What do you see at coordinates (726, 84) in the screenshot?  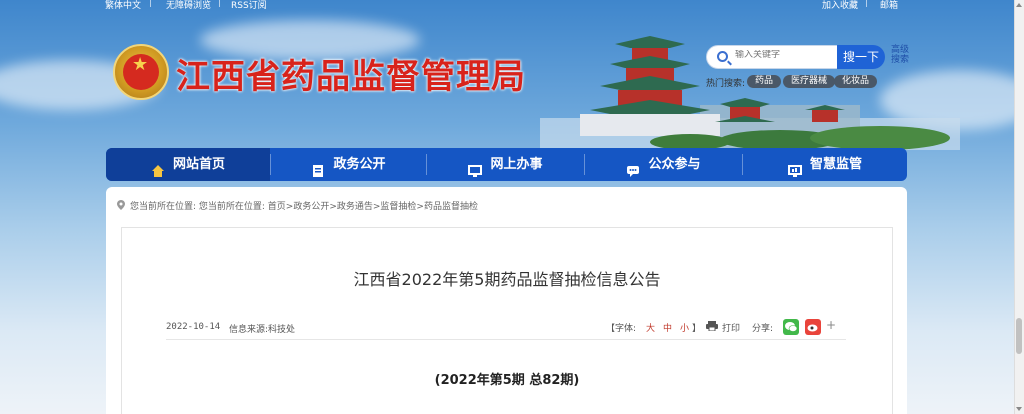 I see `hot-search-label: 热门搜索:` at bounding box center [726, 84].